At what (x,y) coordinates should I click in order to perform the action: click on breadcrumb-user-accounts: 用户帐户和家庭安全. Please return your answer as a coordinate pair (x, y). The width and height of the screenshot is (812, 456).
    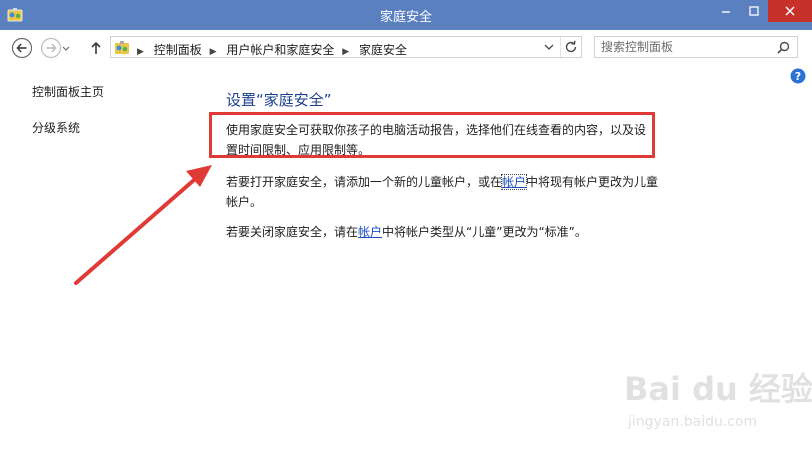
    Looking at the image, I should click on (280, 50).